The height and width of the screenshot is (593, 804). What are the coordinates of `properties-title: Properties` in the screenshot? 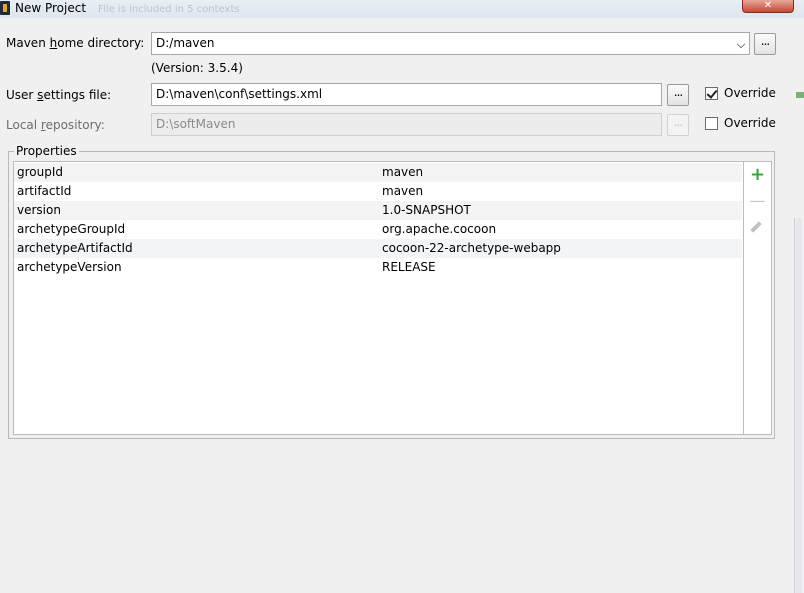 It's located at (46, 151).